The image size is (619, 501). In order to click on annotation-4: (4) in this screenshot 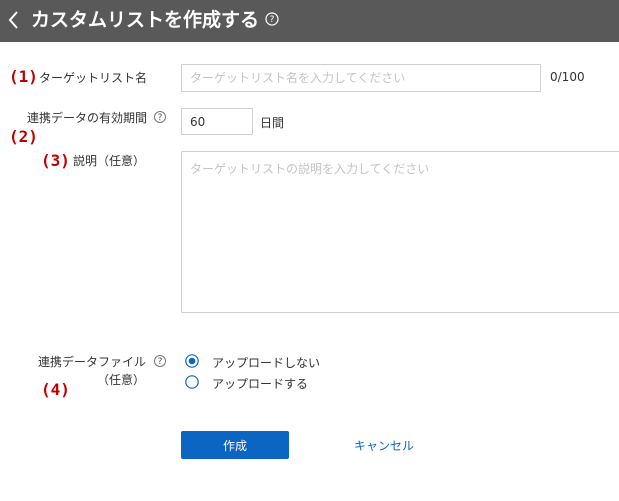, I will do `click(55, 389)`.